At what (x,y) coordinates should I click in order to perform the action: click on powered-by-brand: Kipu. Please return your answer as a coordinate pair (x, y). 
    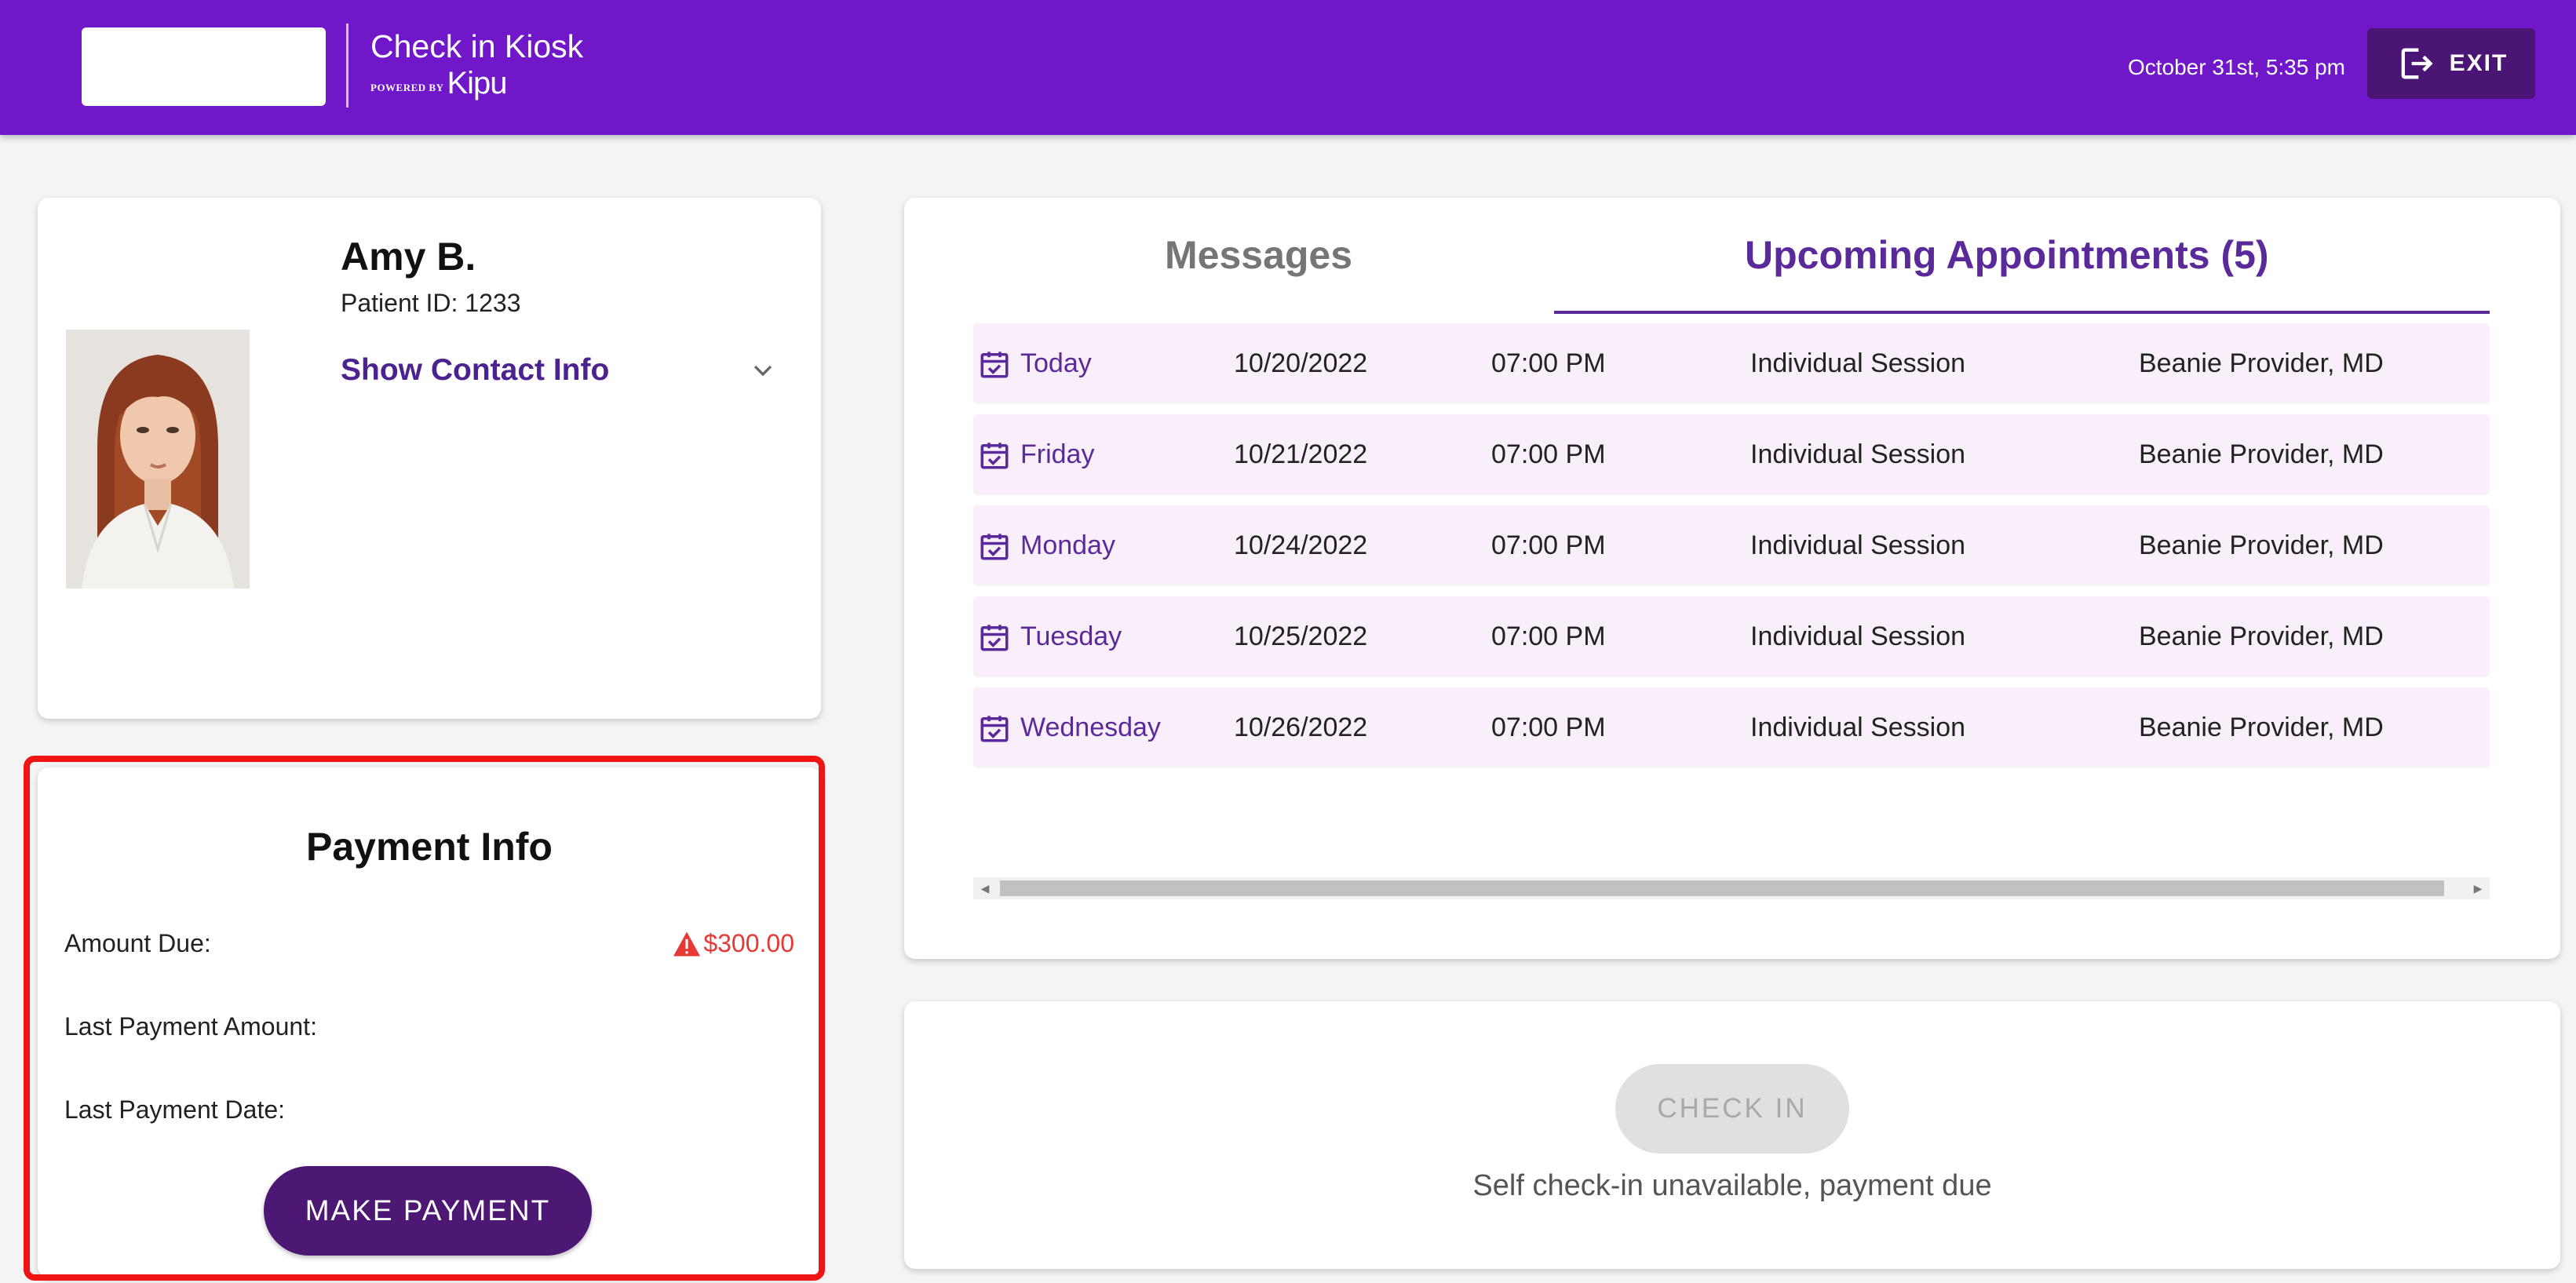
    Looking at the image, I should click on (477, 83).